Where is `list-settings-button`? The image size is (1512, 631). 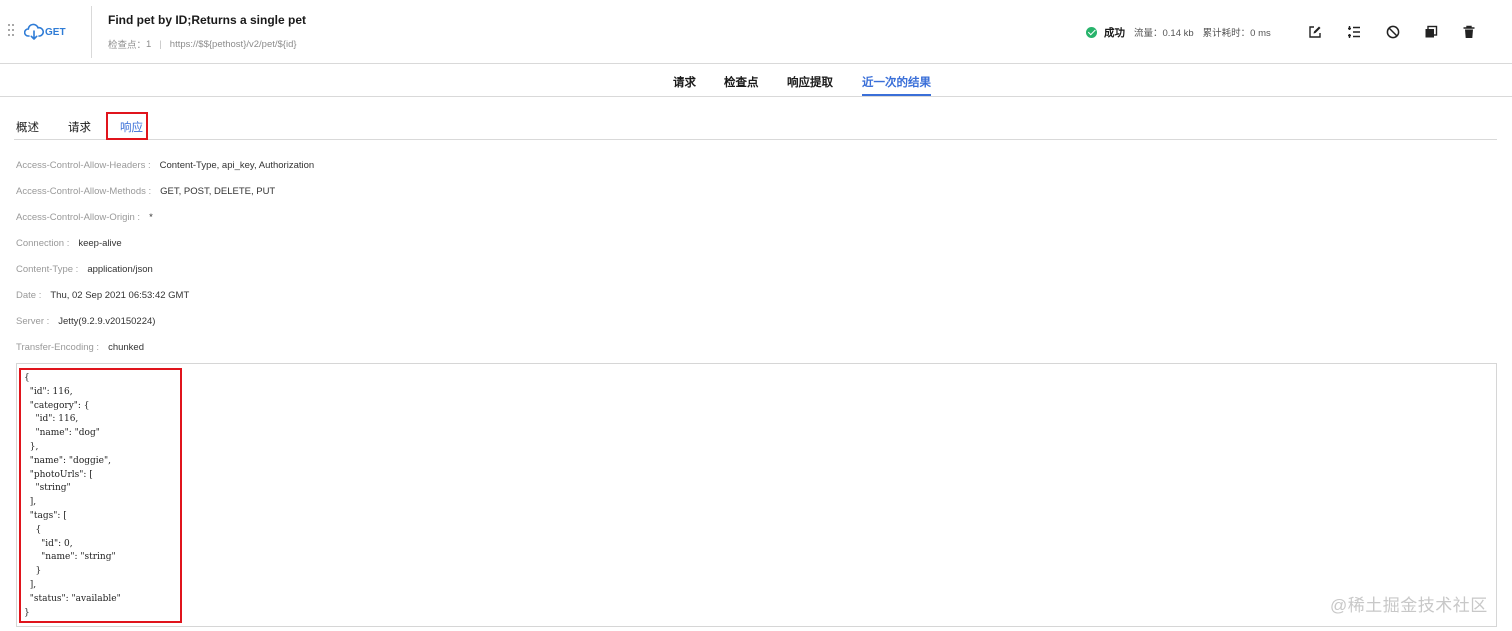
list-settings-button is located at coordinates (1354, 32).